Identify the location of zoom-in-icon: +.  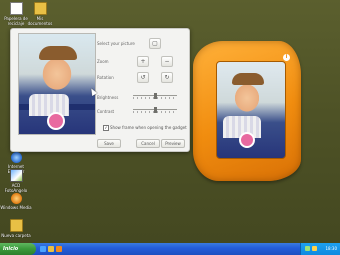
(143, 61).